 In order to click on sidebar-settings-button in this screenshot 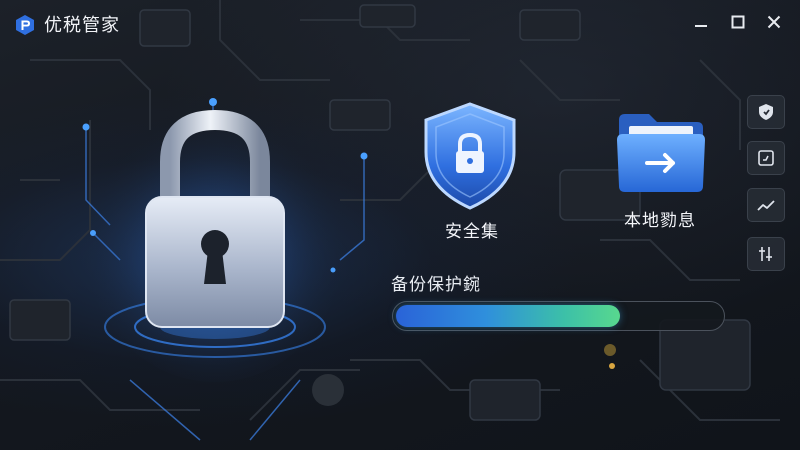, I will do `click(766, 254)`.